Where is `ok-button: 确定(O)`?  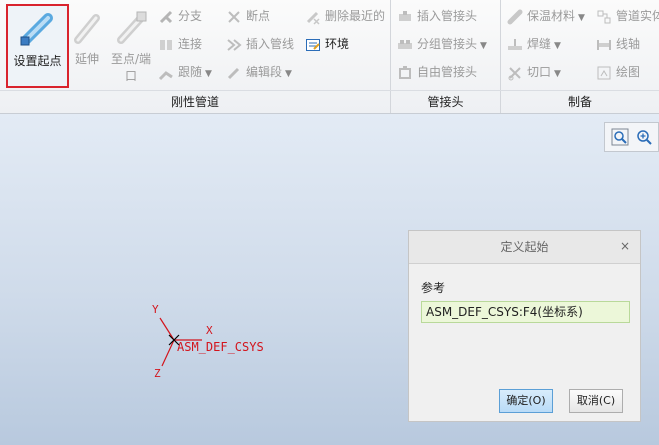 ok-button: 确定(O) is located at coordinates (526, 401).